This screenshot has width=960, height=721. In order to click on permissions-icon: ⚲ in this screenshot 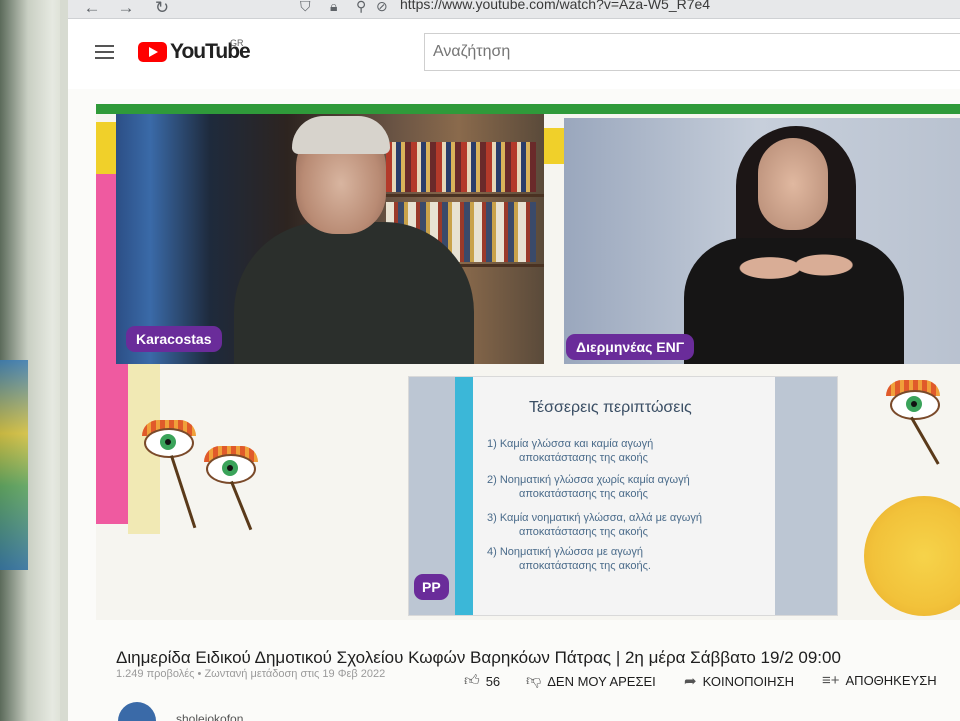, I will do `click(361, 7)`.